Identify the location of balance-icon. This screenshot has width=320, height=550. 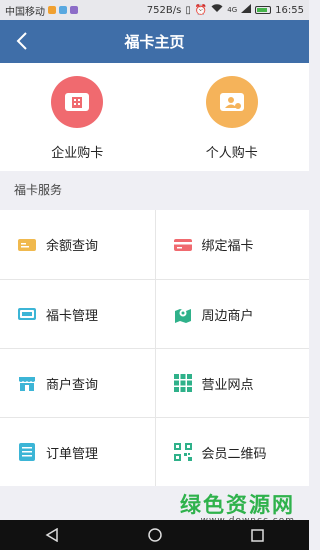
(27, 245).